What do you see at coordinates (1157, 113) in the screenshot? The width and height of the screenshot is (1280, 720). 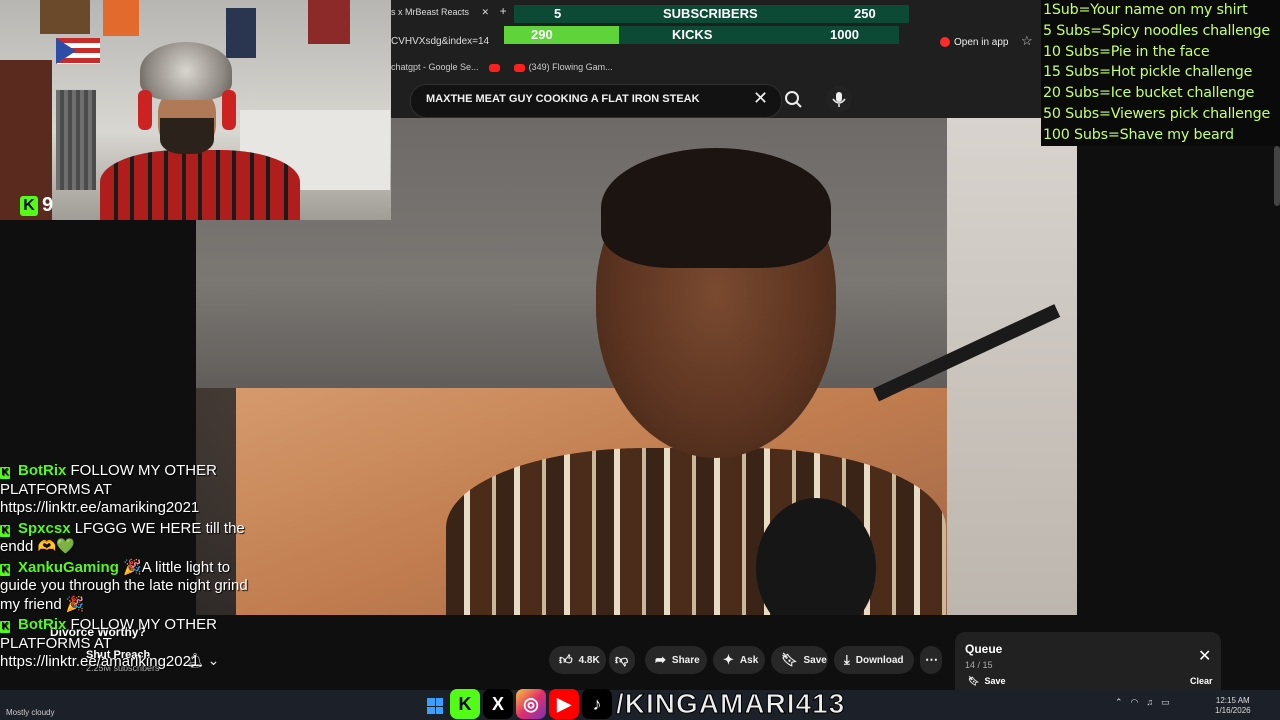 I see `challenge-item: 50 Subs=Viewers pick challenge` at bounding box center [1157, 113].